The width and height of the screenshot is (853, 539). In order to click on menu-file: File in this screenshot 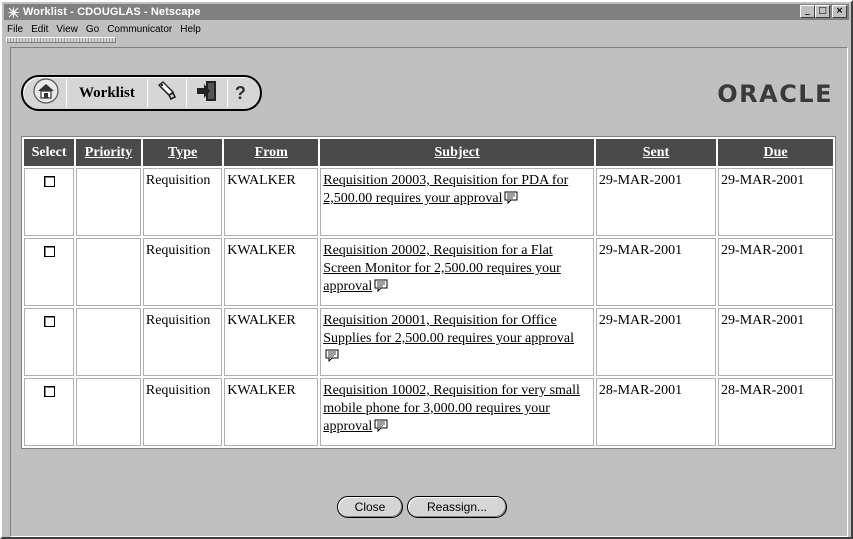, I will do `click(15, 29)`.